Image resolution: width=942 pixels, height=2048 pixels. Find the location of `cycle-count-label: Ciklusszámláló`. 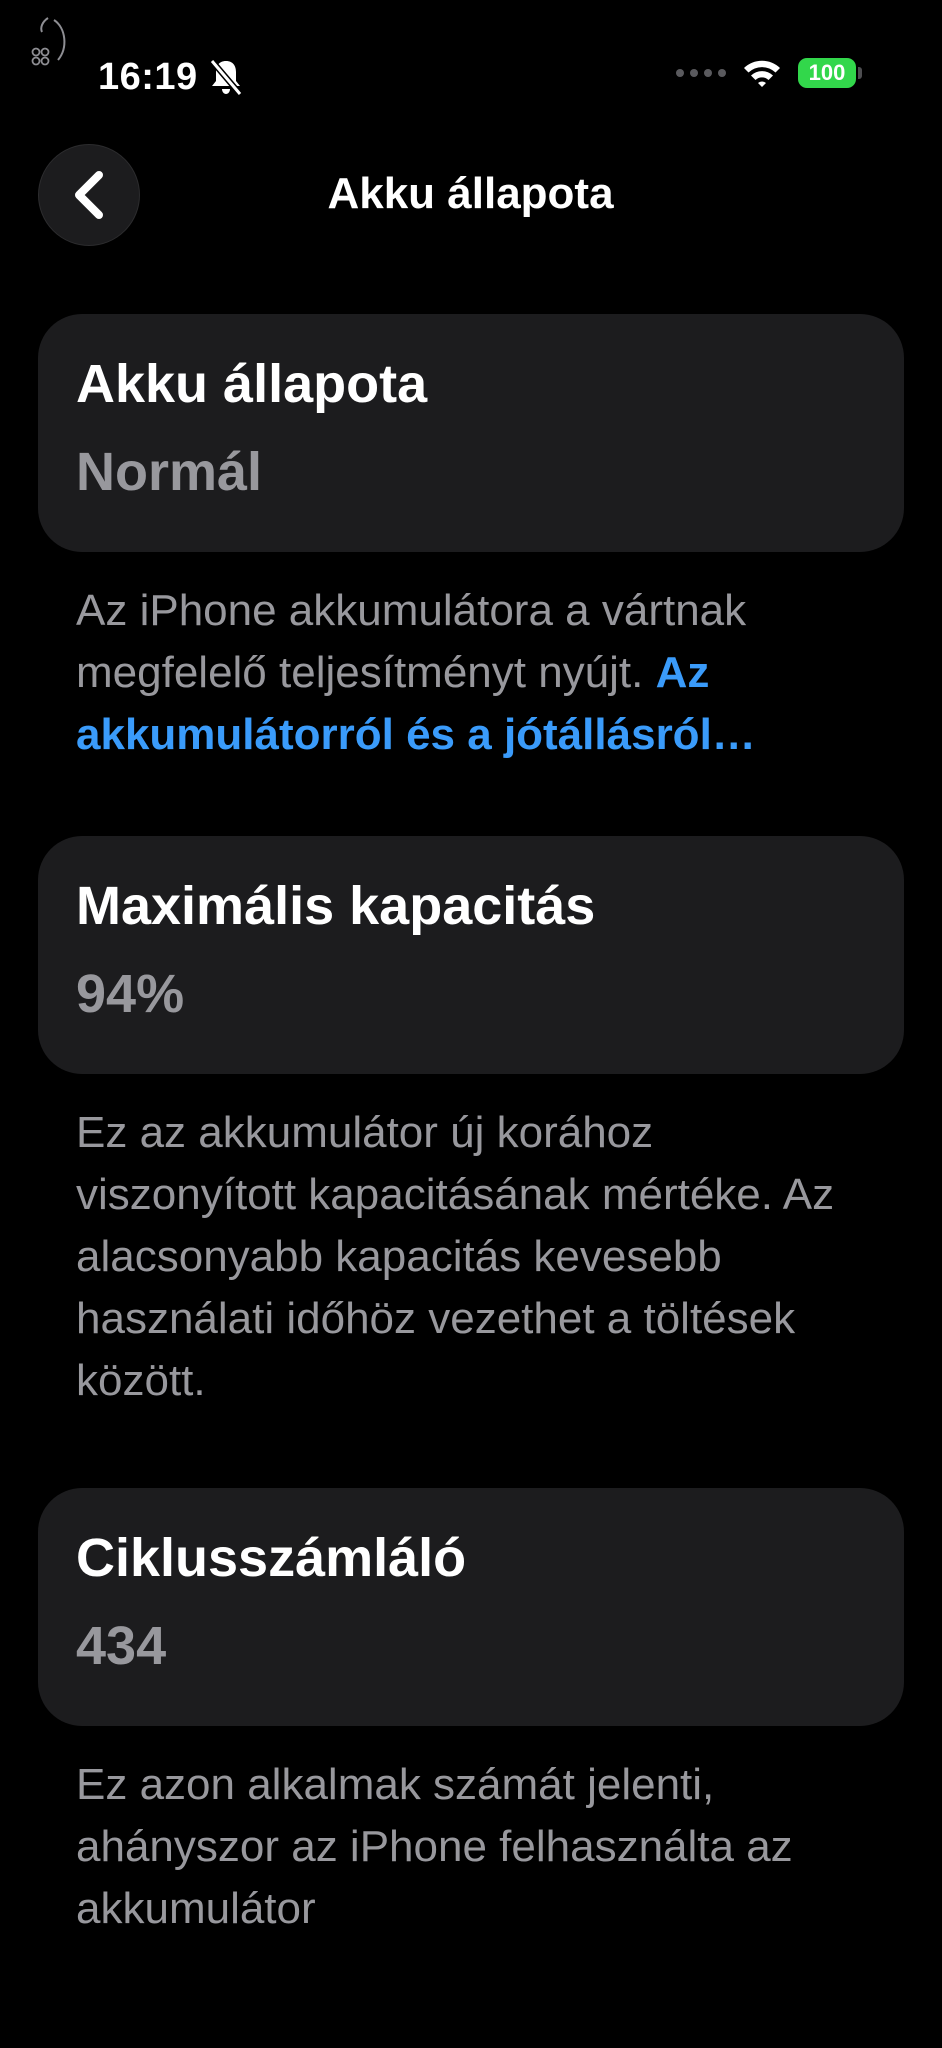

cycle-count-label: Ciklusszámláló is located at coordinates (271, 1558).